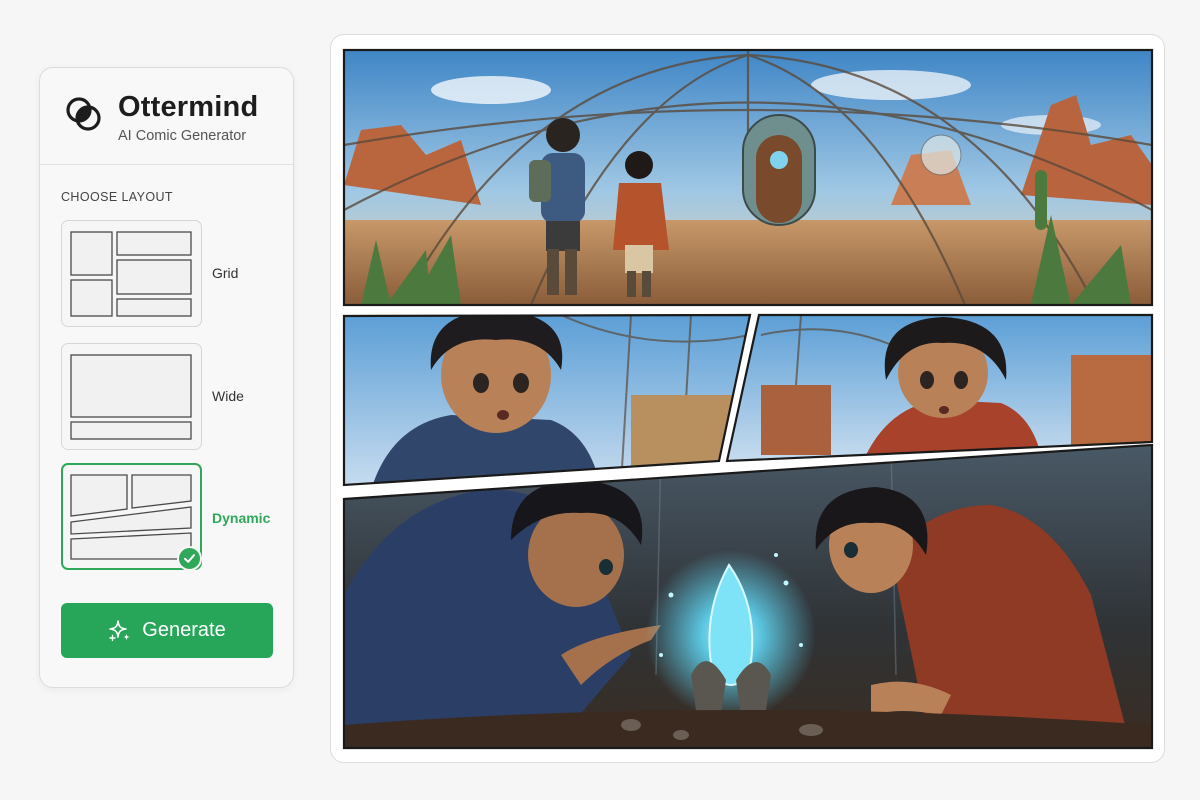 The width and height of the screenshot is (1200, 800). What do you see at coordinates (117, 197) in the screenshot?
I see `choose-layout-label: CHOOSE LAYOUT` at bounding box center [117, 197].